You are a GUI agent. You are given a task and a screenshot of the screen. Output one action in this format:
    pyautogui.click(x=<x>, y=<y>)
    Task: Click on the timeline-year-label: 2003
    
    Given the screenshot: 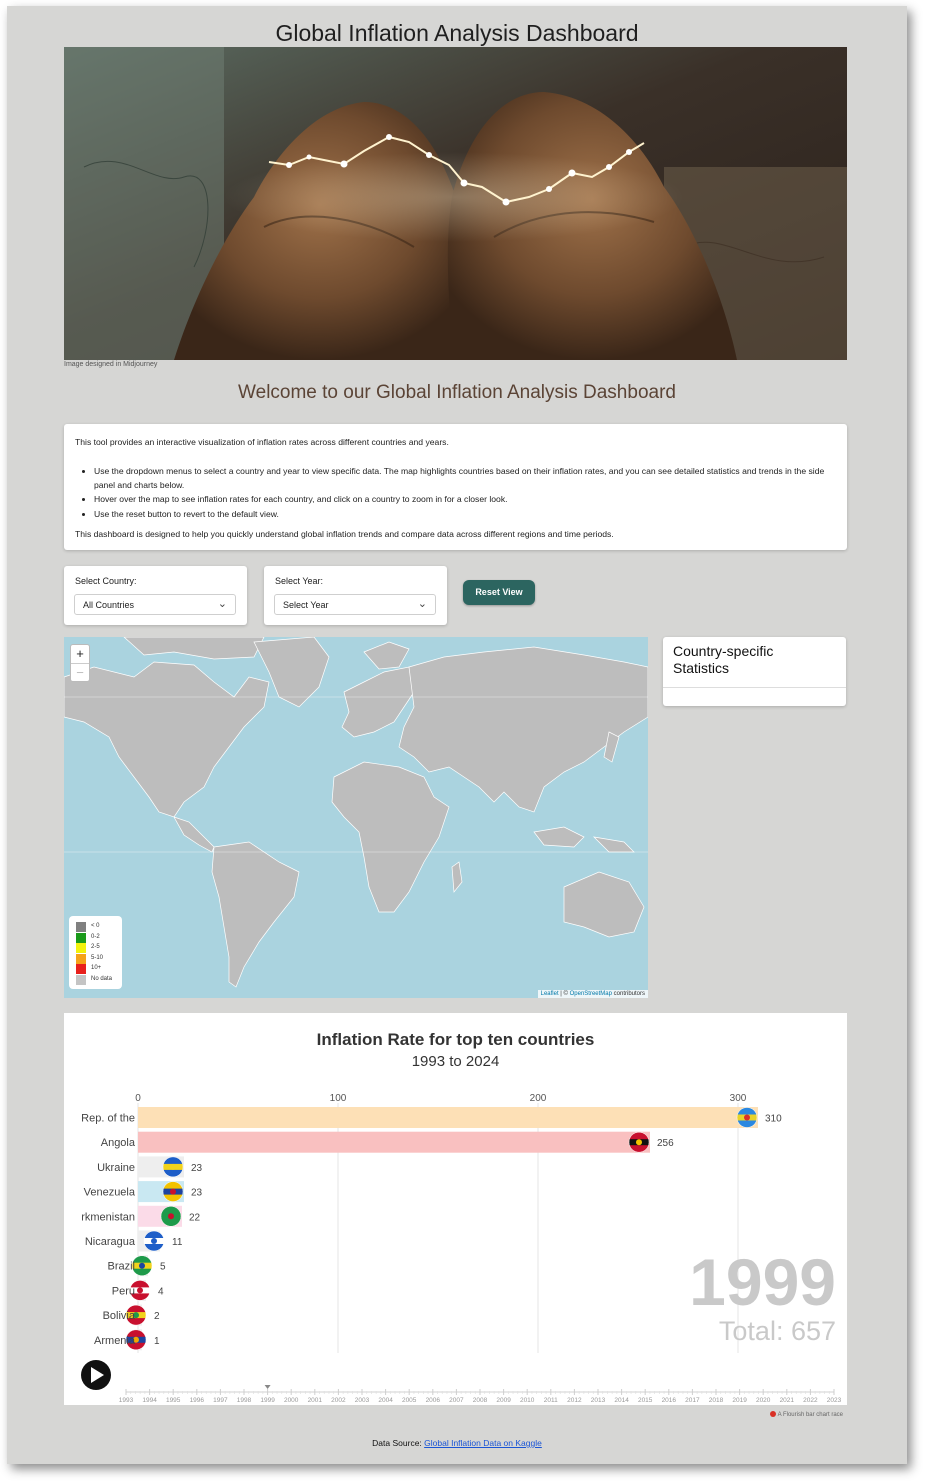 What is the action you would take?
    pyautogui.click(x=362, y=1400)
    